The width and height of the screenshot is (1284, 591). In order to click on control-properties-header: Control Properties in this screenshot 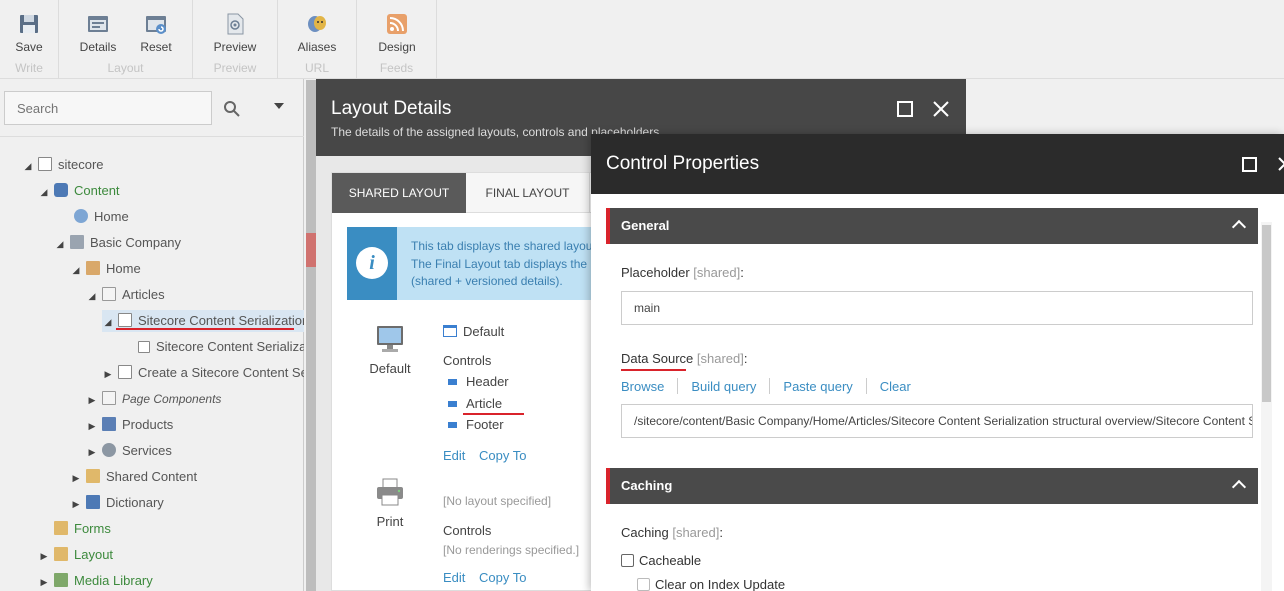, I will do `click(937, 164)`.